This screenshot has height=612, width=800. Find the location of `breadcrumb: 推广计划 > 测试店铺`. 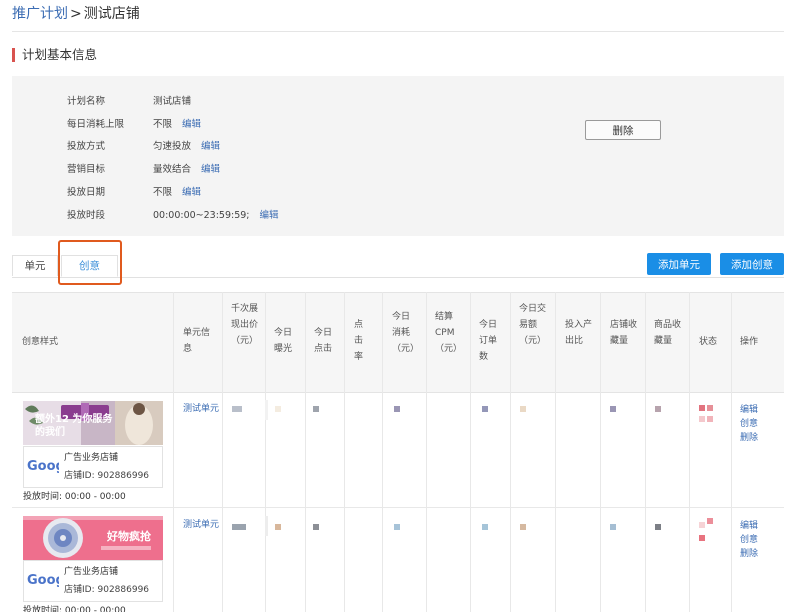

breadcrumb: 推广计划 > 测试店铺 is located at coordinates (76, 13).